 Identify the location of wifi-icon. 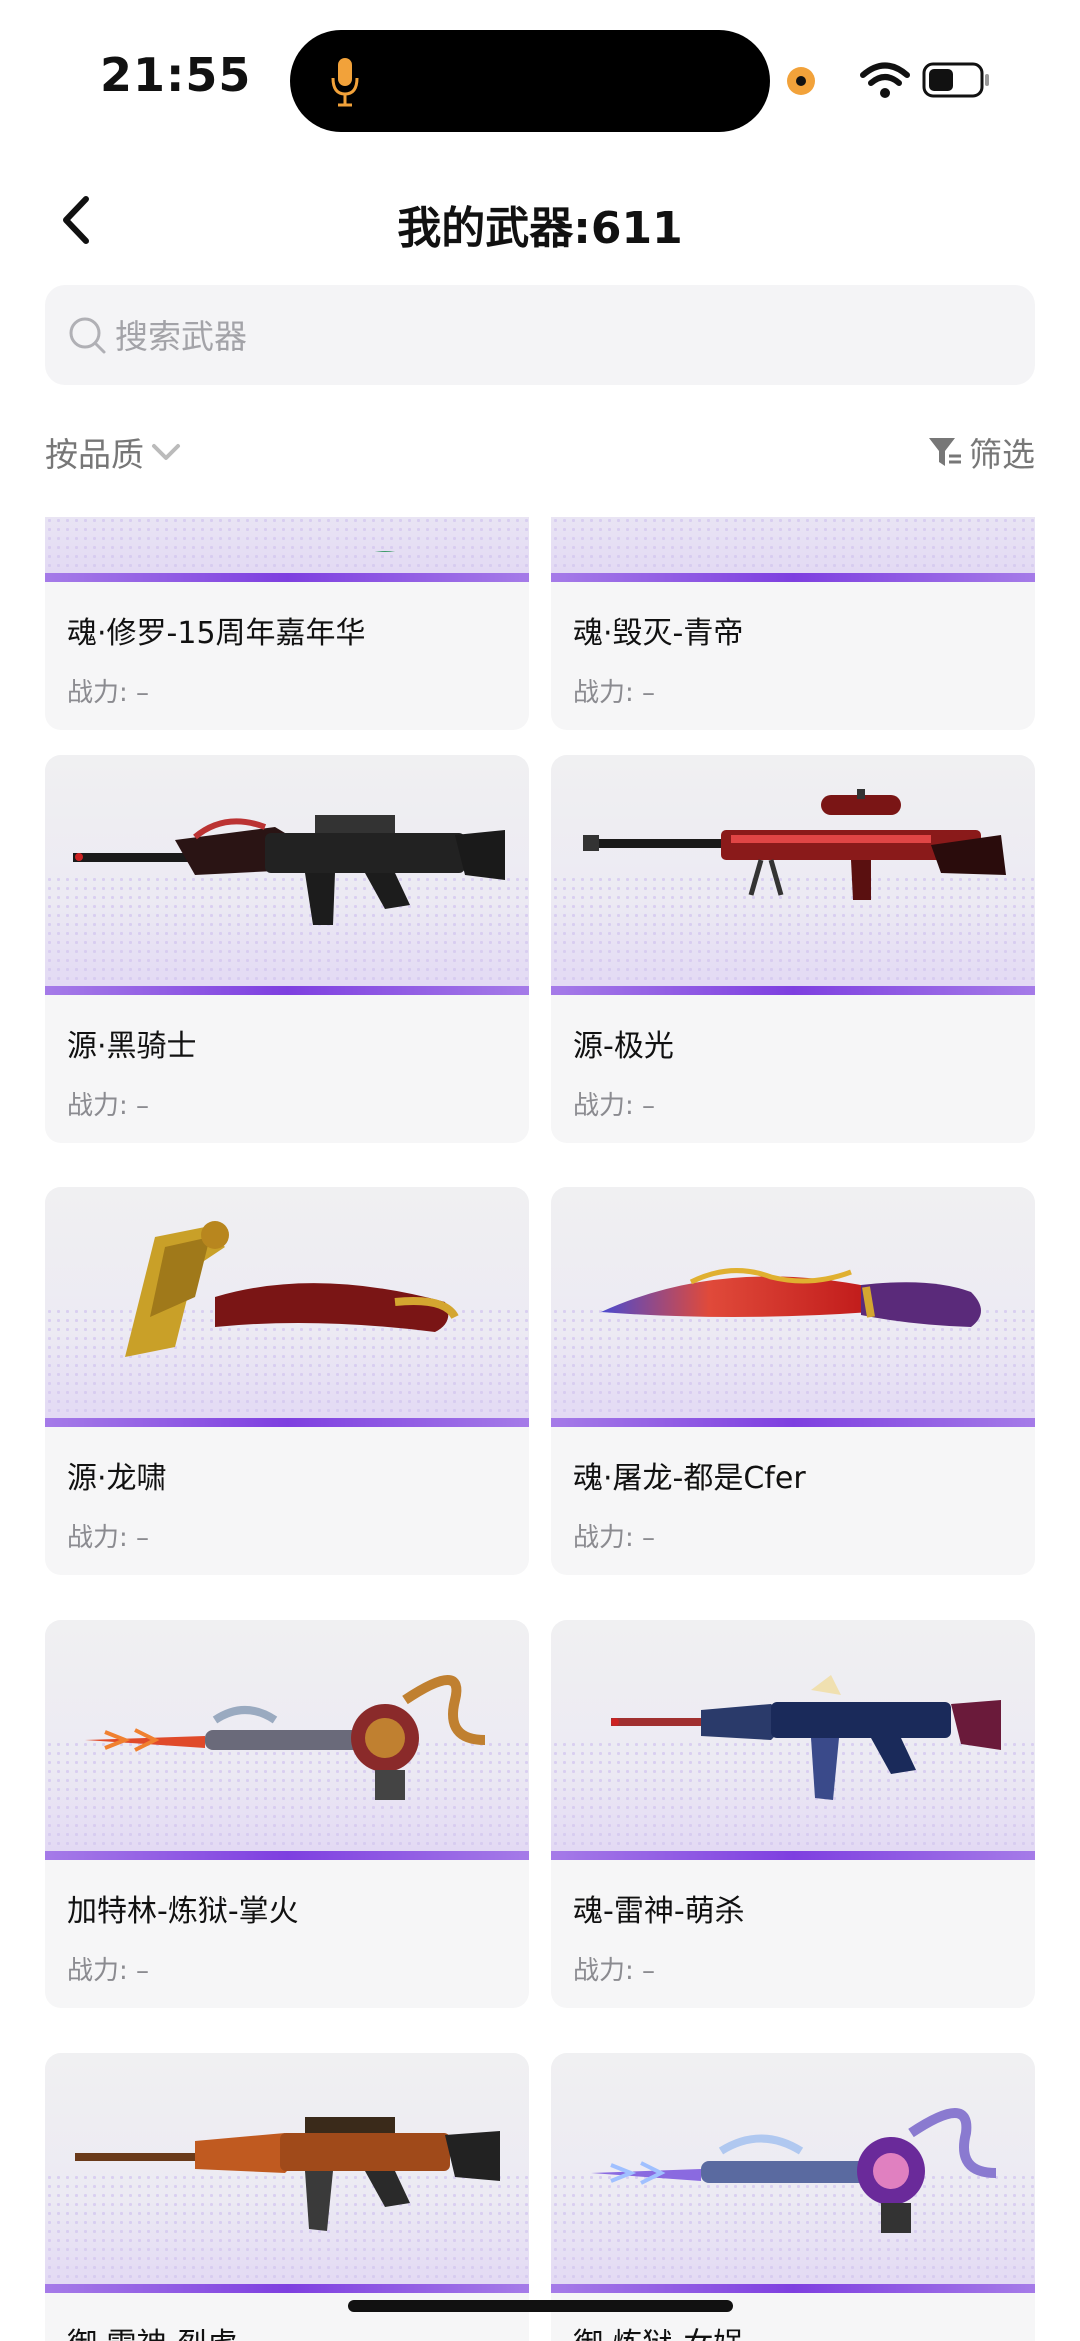
(885, 80).